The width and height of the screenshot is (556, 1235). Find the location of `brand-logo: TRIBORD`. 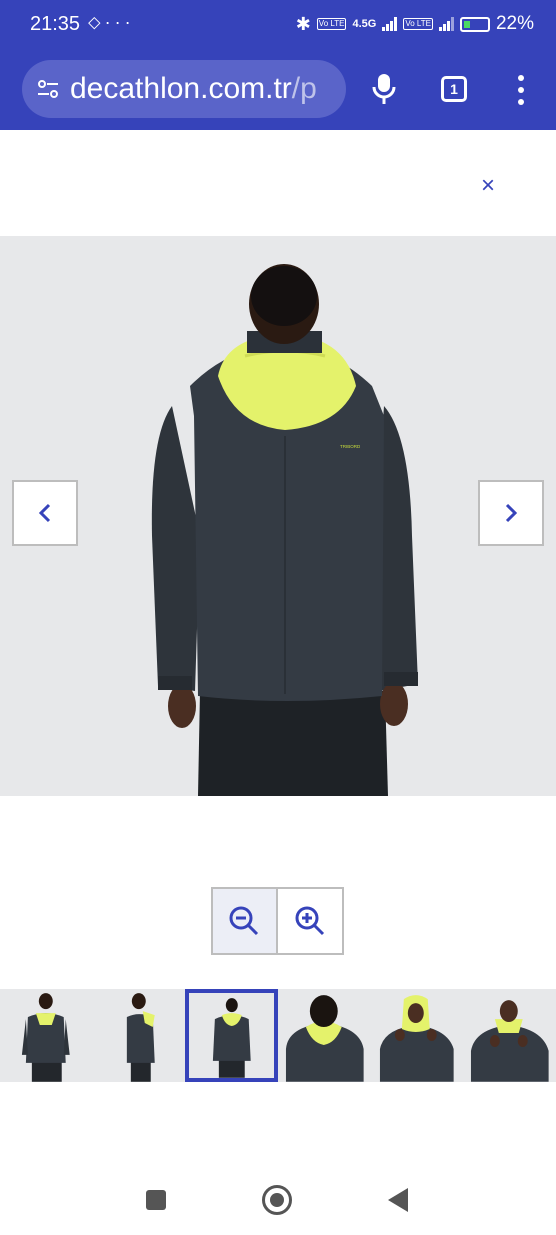

brand-logo: TRIBORD is located at coordinates (350, 446).